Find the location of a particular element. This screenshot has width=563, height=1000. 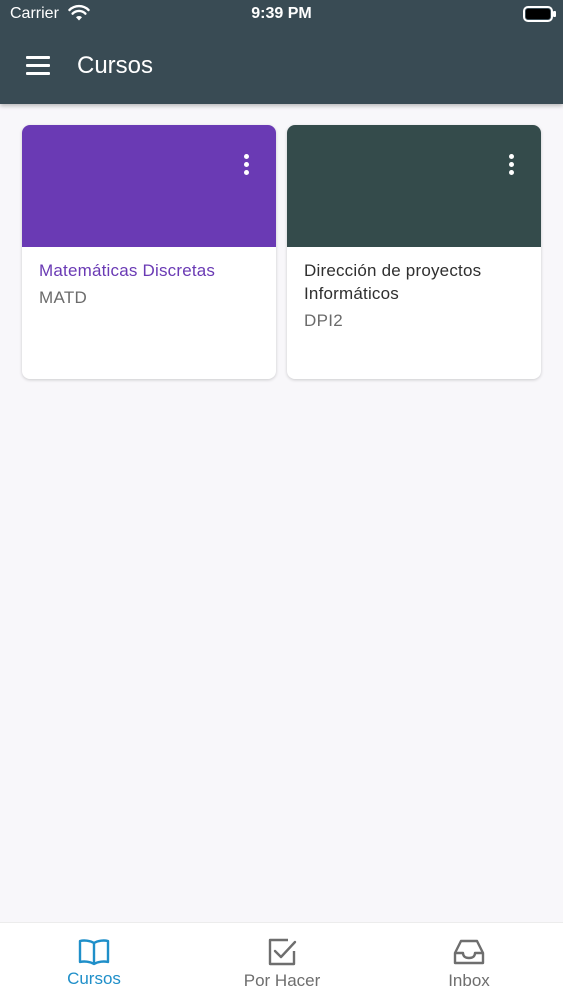

course-title: Matemáticas Discretas is located at coordinates (127, 270).